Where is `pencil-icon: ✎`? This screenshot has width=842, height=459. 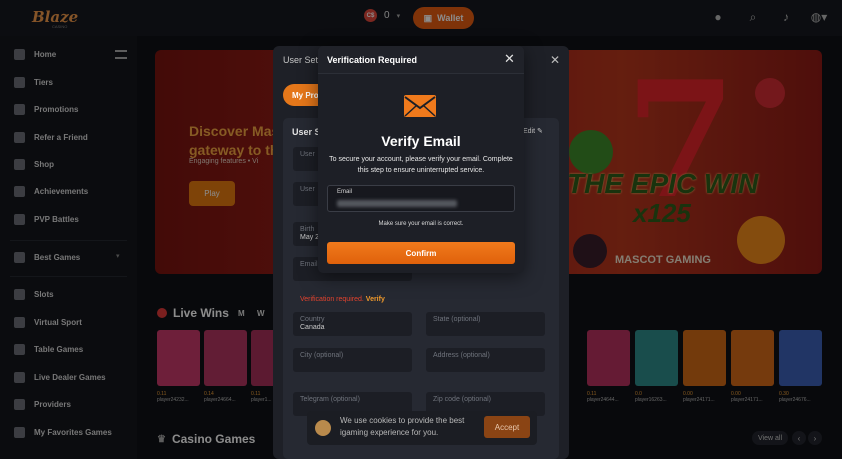 pencil-icon: ✎ is located at coordinates (540, 131).